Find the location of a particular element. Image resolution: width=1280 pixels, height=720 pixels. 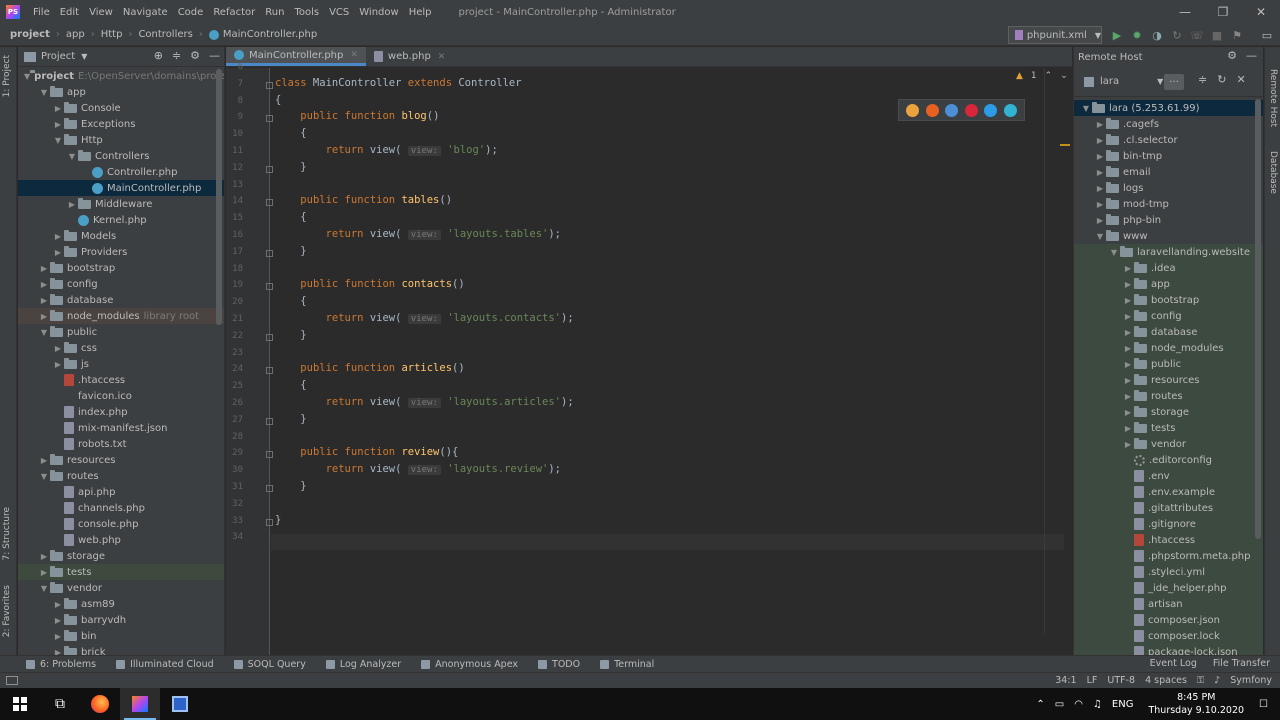

log-analyzer-tool: Log Analyzer is located at coordinates (363, 664).